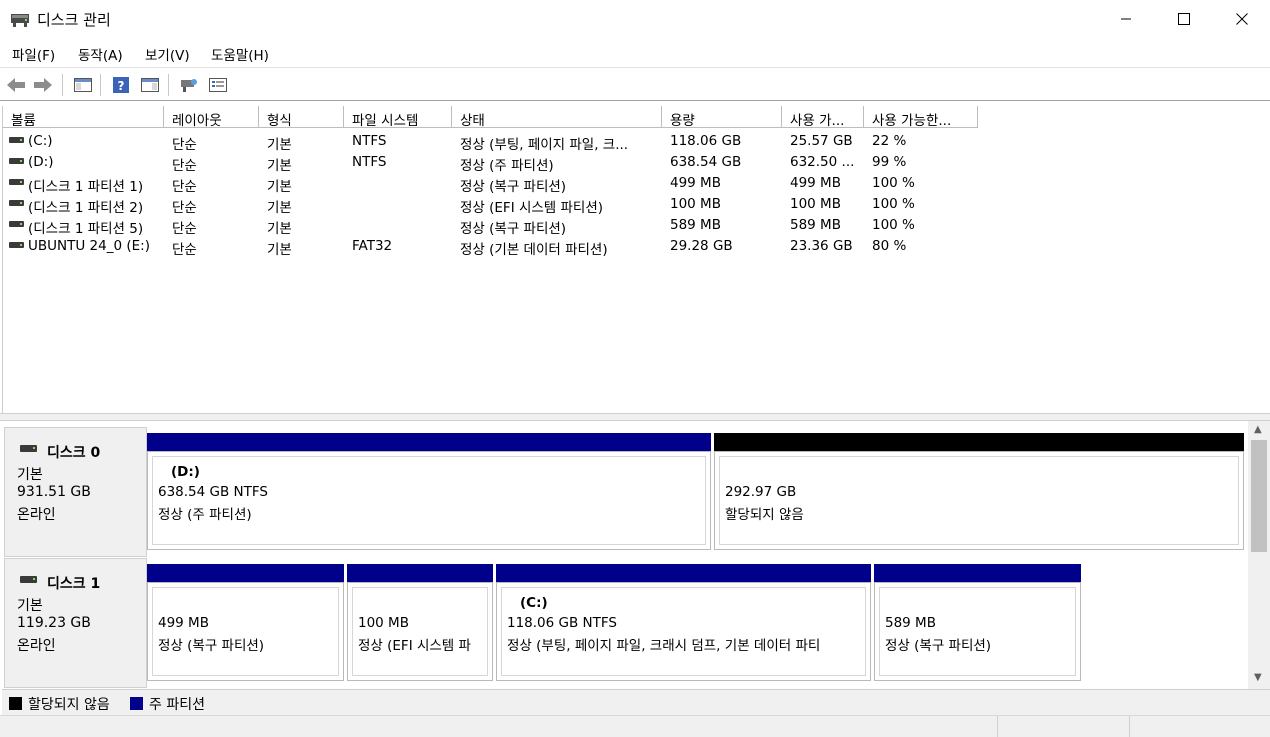 Image resolution: width=1270 pixels, height=737 pixels. What do you see at coordinates (889, 246) in the screenshot?
I see `volume-percent-free: 80 %` at bounding box center [889, 246].